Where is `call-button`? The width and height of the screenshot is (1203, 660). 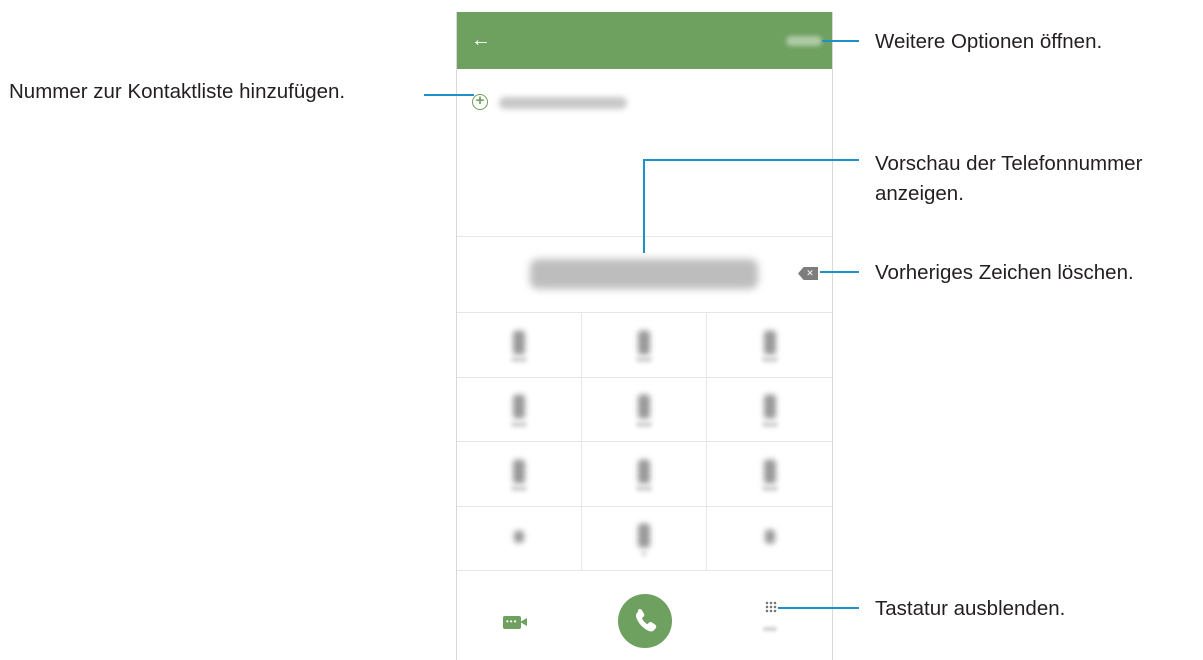 call-button is located at coordinates (645, 621).